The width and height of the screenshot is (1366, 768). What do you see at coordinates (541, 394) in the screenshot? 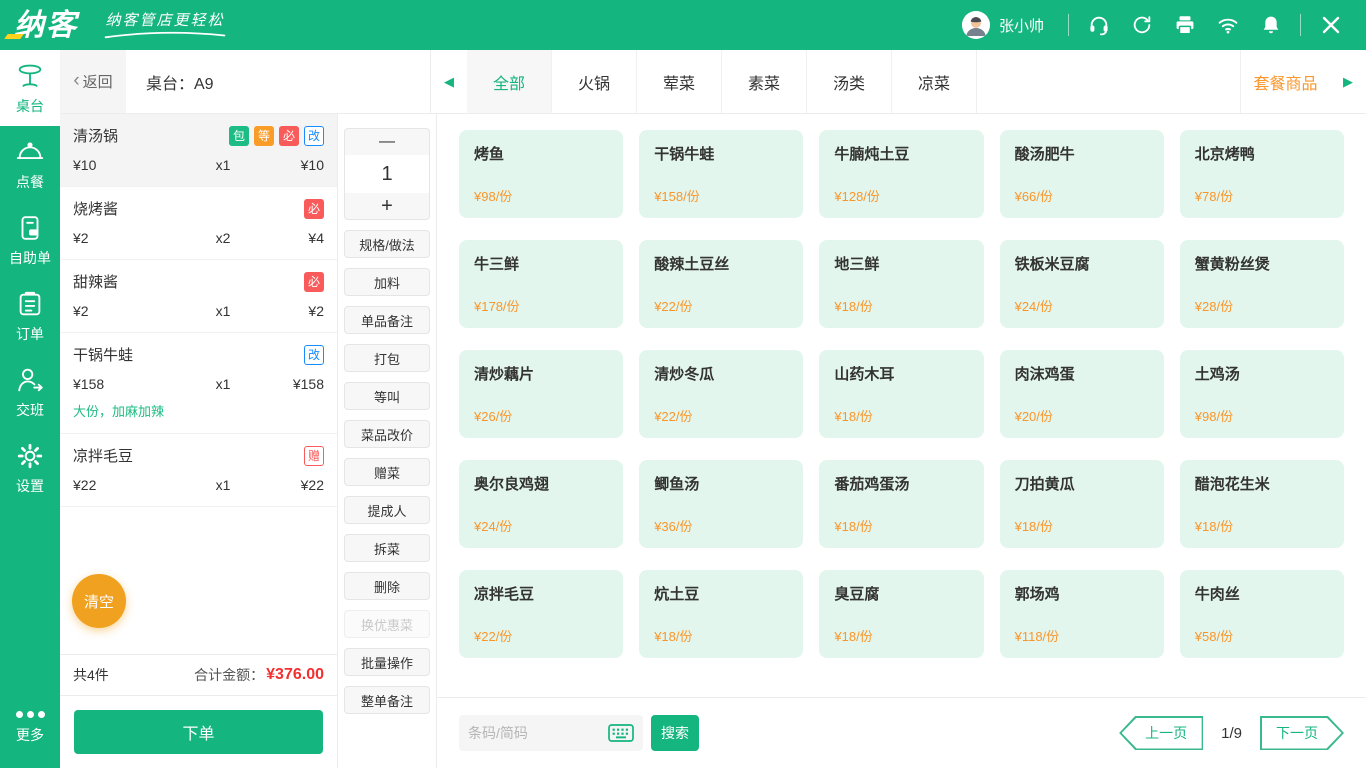
I see `menu-item-card: 清炒藕片 ¥26/份` at bounding box center [541, 394].